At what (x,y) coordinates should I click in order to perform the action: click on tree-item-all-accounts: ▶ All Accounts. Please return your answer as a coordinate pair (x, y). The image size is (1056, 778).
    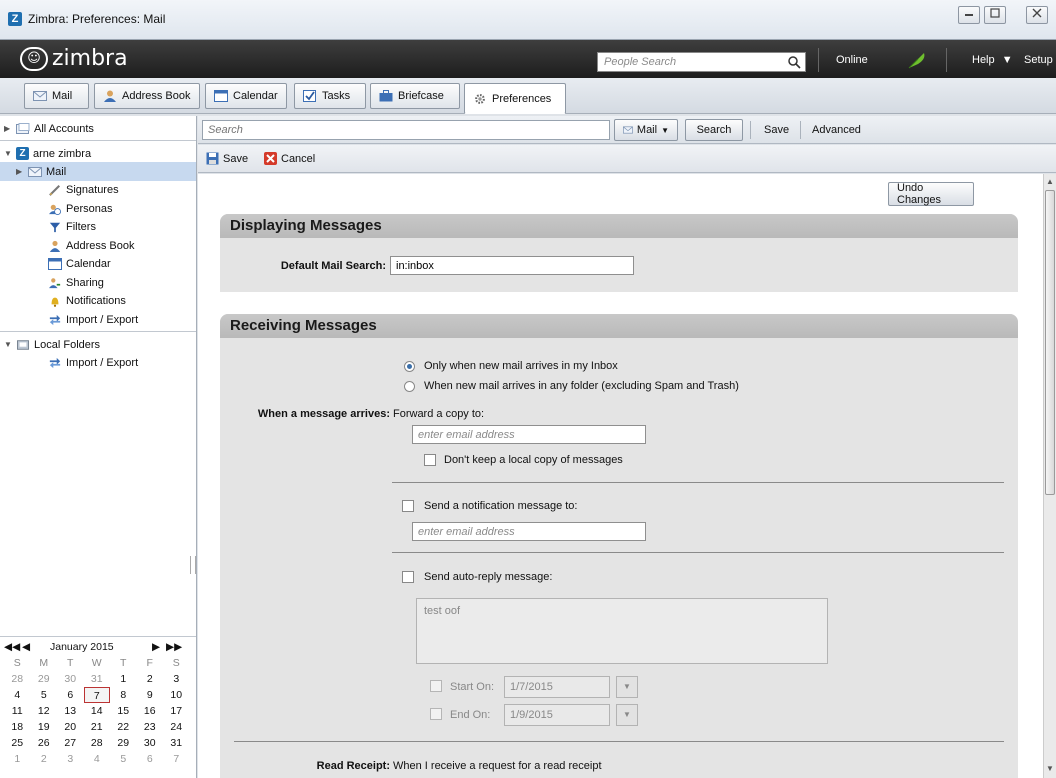
    Looking at the image, I should click on (47, 128).